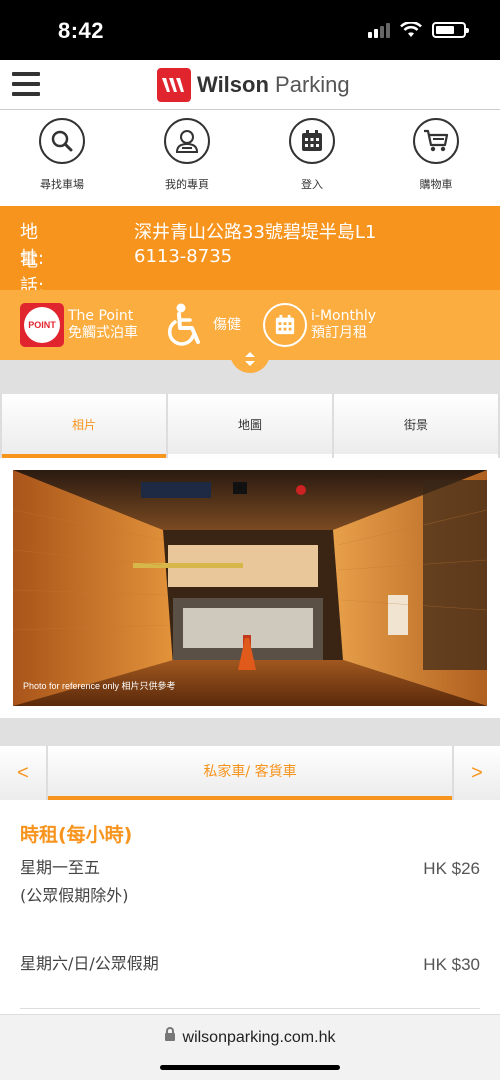 Image resolution: width=500 pixels, height=1080 pixels. Describe the element at coordinates (62, 184) in the screenshot. I see `quick-nav-label: 尋找車場` at that location.